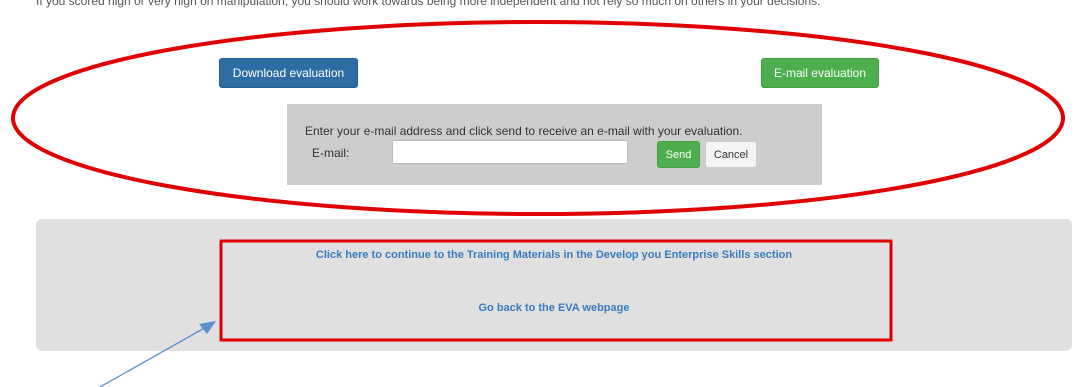 Image resolution: width=1081 pixels, height=387 pixels. Describe the element at coordinates (331, 153) in the screenshot. I see `email-field-label: E-mail:` at that location.